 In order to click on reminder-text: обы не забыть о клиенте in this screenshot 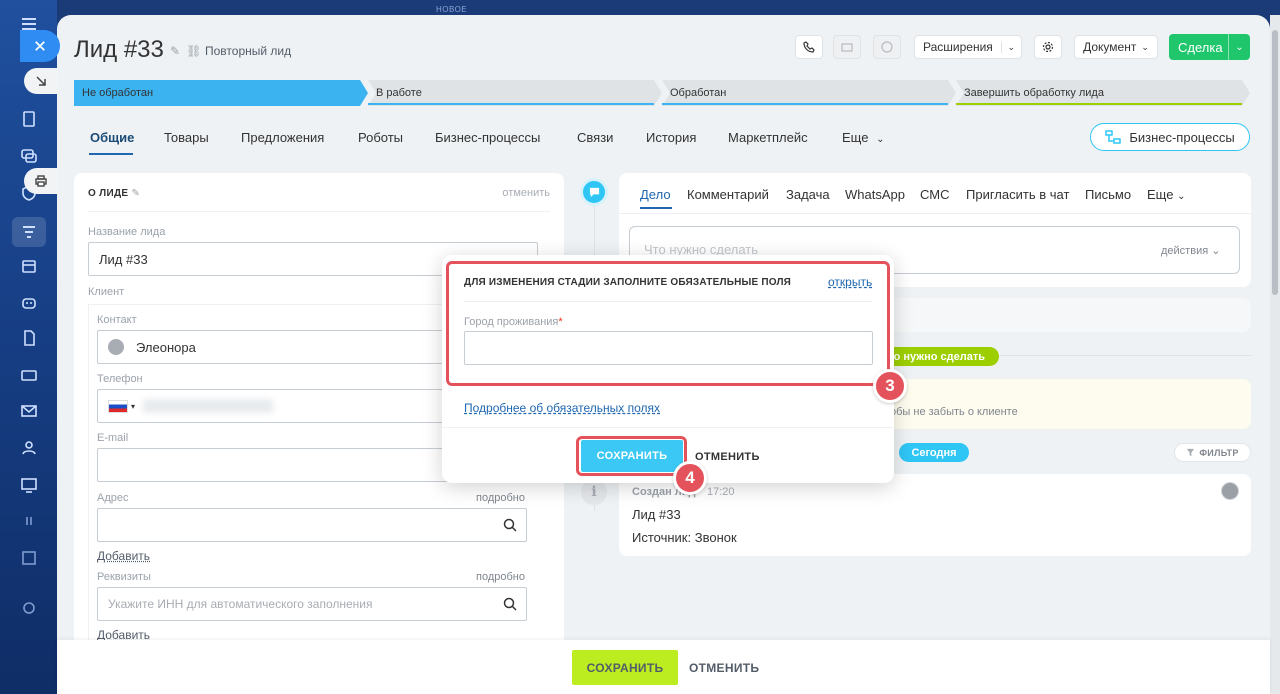, I will do `click(954, 412)`.